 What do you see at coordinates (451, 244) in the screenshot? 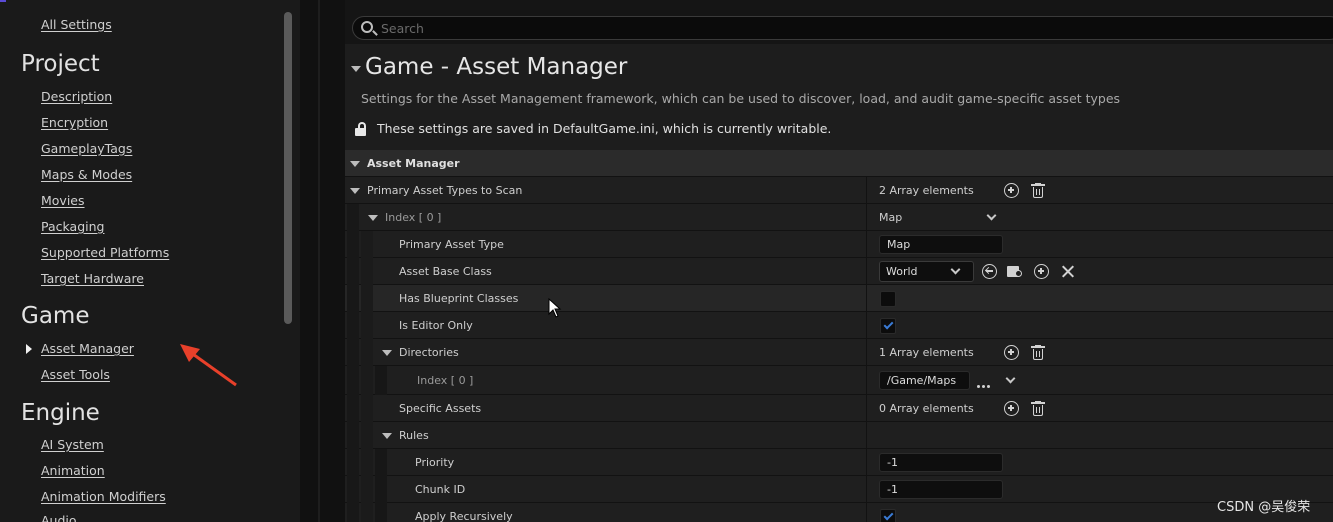
I see `property-label: Primary Asset Type` at bounding box center [451, 244].